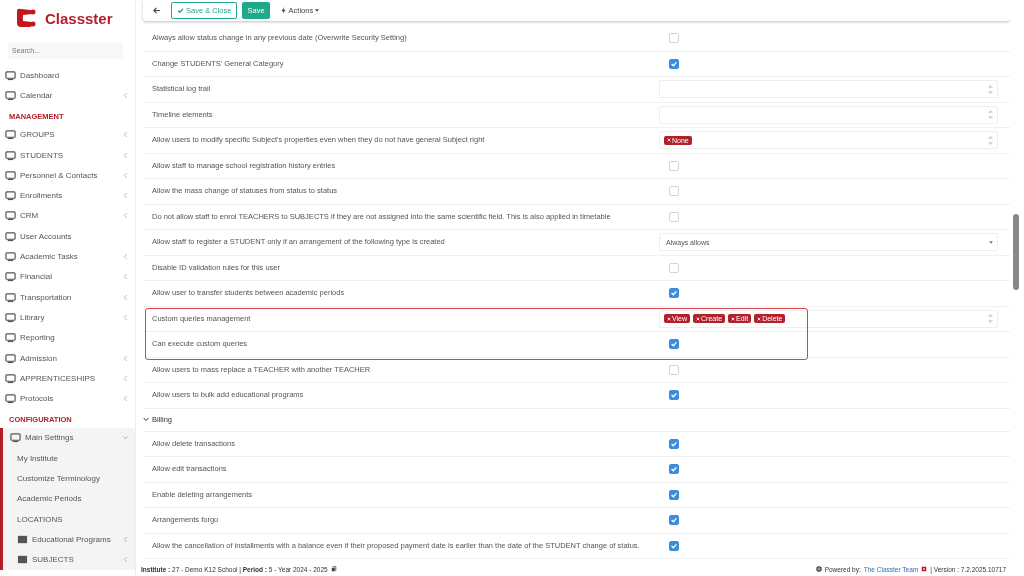 The image size is (1024, 576). Describe the element at coordinates (67, 297) in the screenshot. I see `sidebar-item: Transportation` at that location.